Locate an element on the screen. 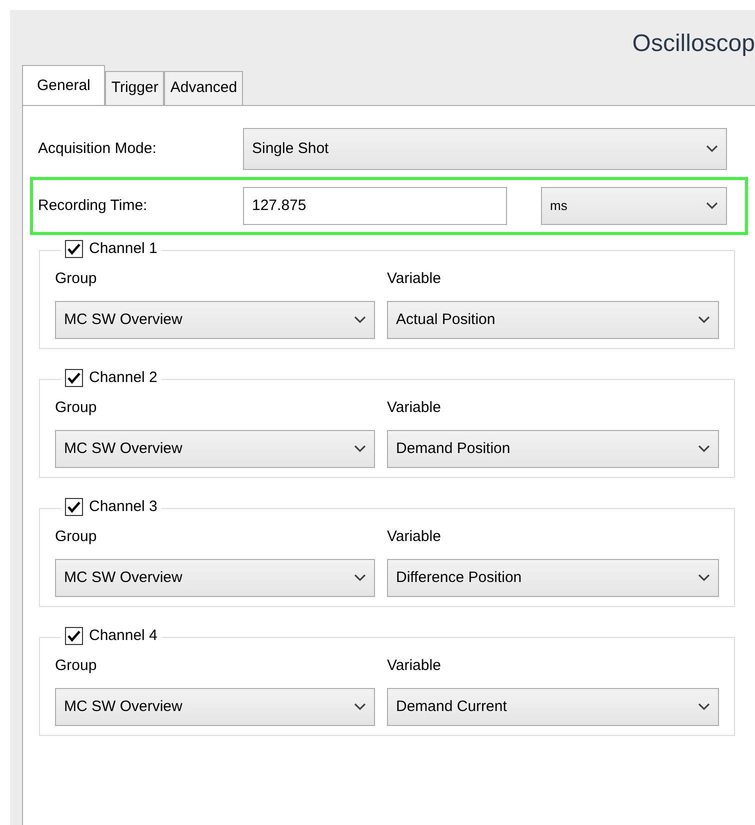 The width and height of the screenshot is (755, 825). field-label: Acquisition Mode: is located at coordinates (98, 148).